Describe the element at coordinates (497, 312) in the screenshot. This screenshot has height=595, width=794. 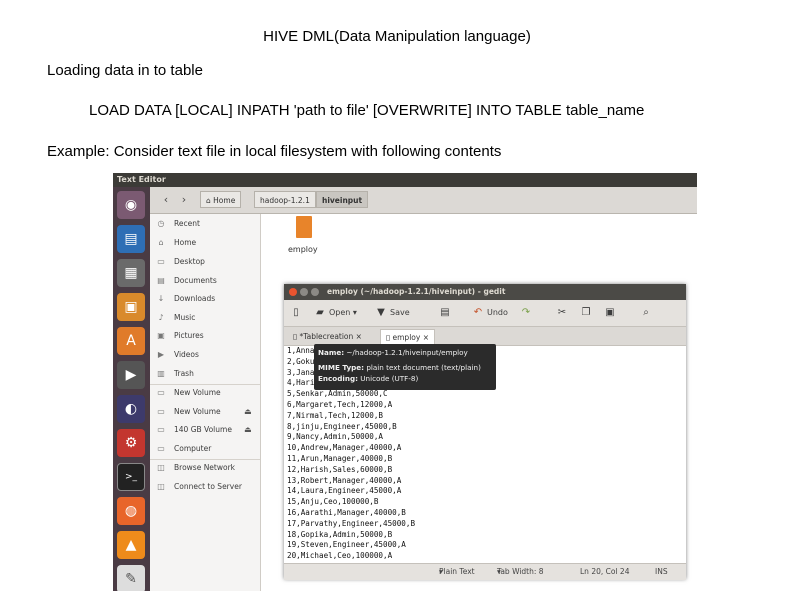
I see `undo-label: Undo` at that location.